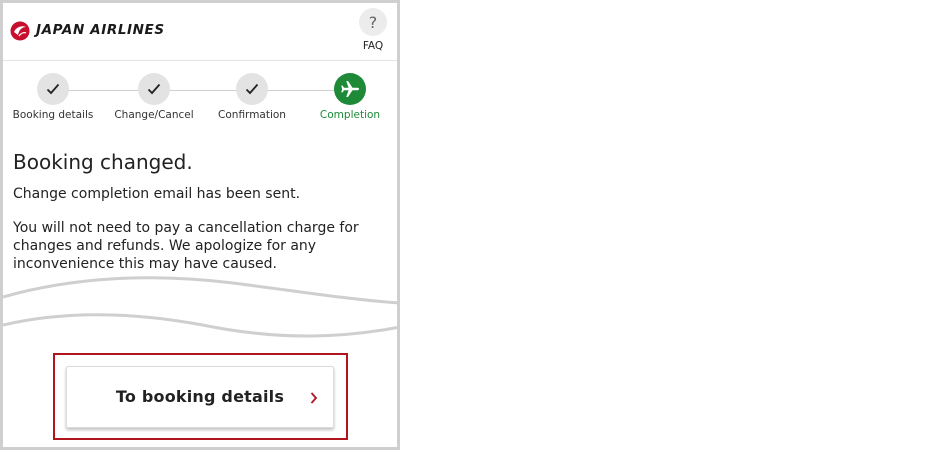 This screenshot has width=950, height=450. Describe the element at coordinates (373, 46) in the screenshot. I see `faq-label: FAQ` at that location.